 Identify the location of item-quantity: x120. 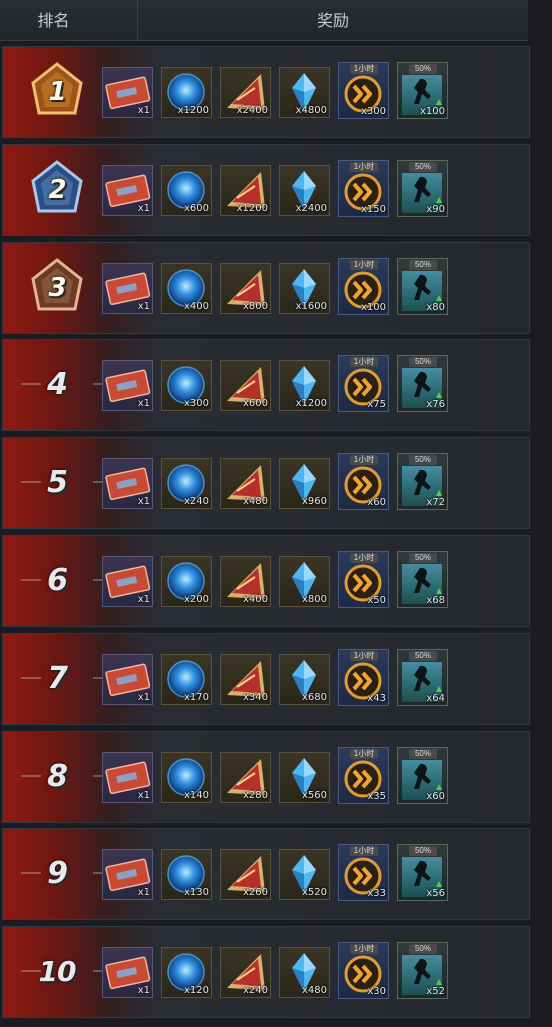
(196, 991).